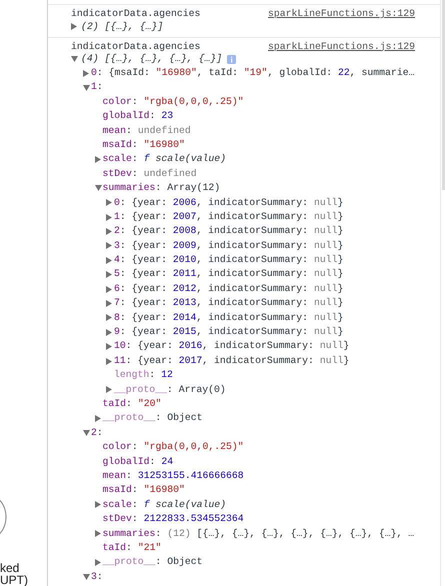  Describe the element at coordinates (229, 217) in the screenshot. I see `property-entry: 1: {year: 2007, indicatorSummary: null}` at that location.